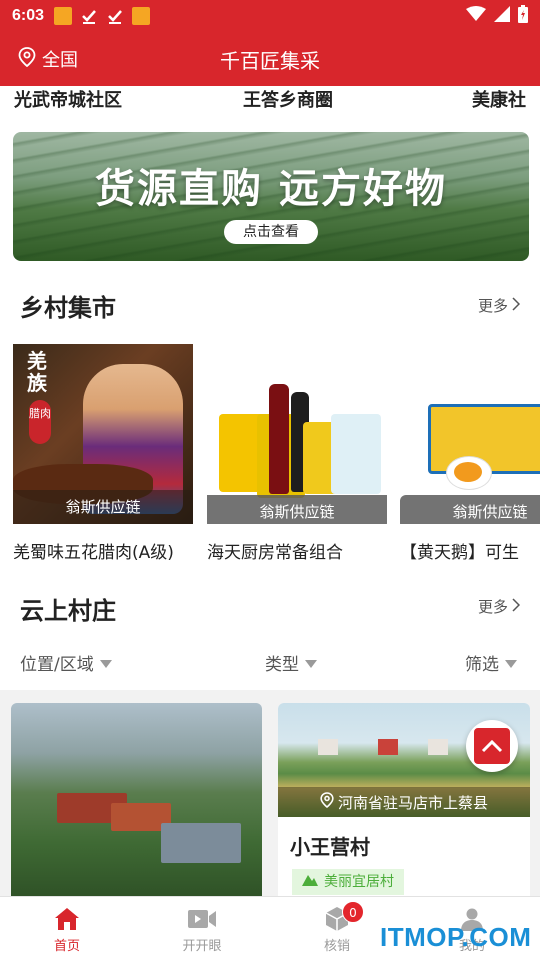 This screenshot has width=540, height=960. What do you see at coordinates (136, 803) in the screenshot?
I see `village-card` at bounding box center [136, 803].